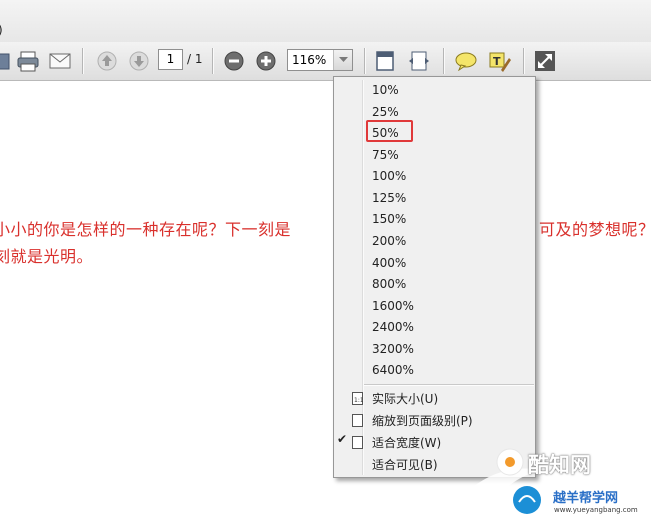  I want to click on zoom-option: 2400%, so click(393, 327).